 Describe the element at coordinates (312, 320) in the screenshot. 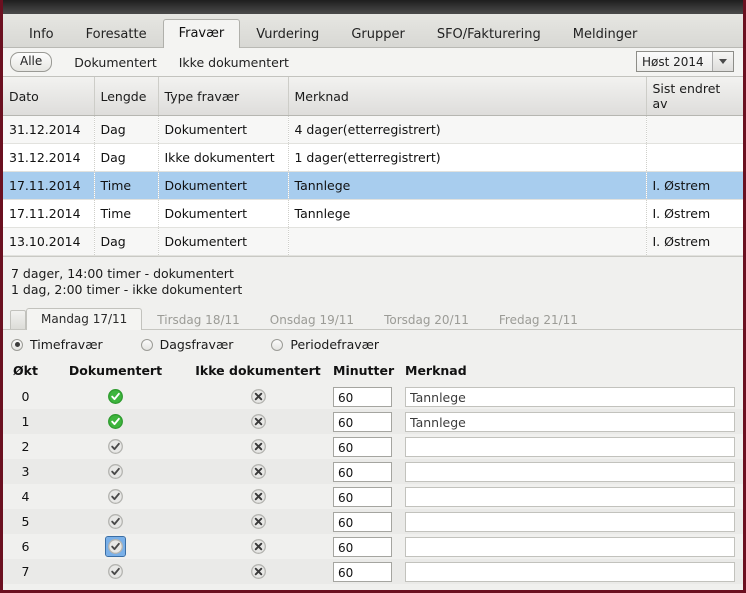

I see `day-tab-2: Onsdag 19/11` at that location.